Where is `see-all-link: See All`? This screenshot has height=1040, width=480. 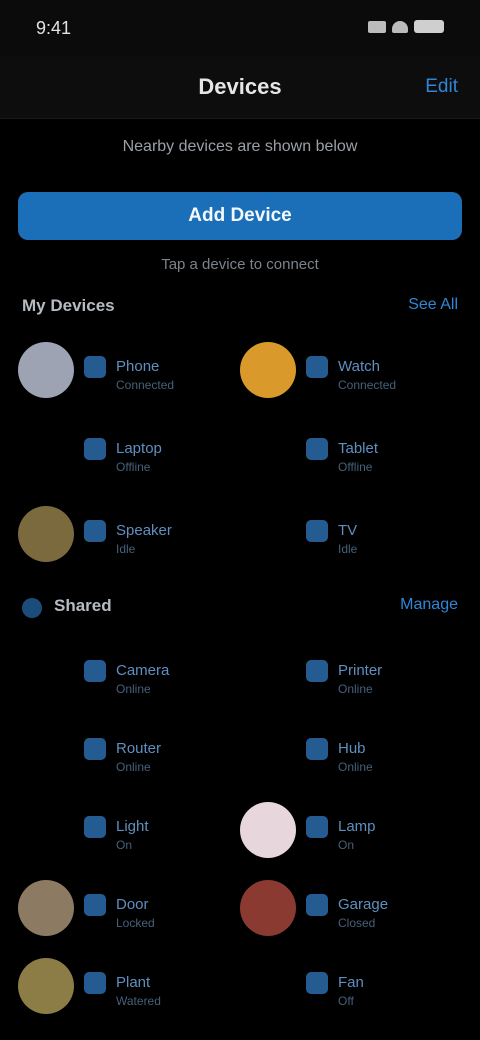
see-all-link: See All is located at coordinates (433, 305).